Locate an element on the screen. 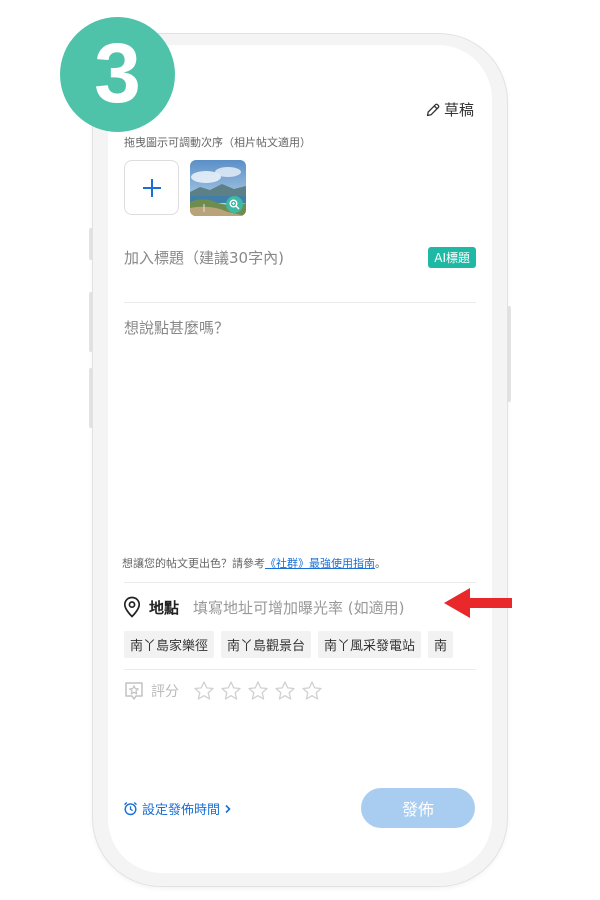 The width and height of the screenshot is (600, 900). location-row: 地點 填寫地址可增加曝光率 (如適用) is located at coordinates (264, 607).